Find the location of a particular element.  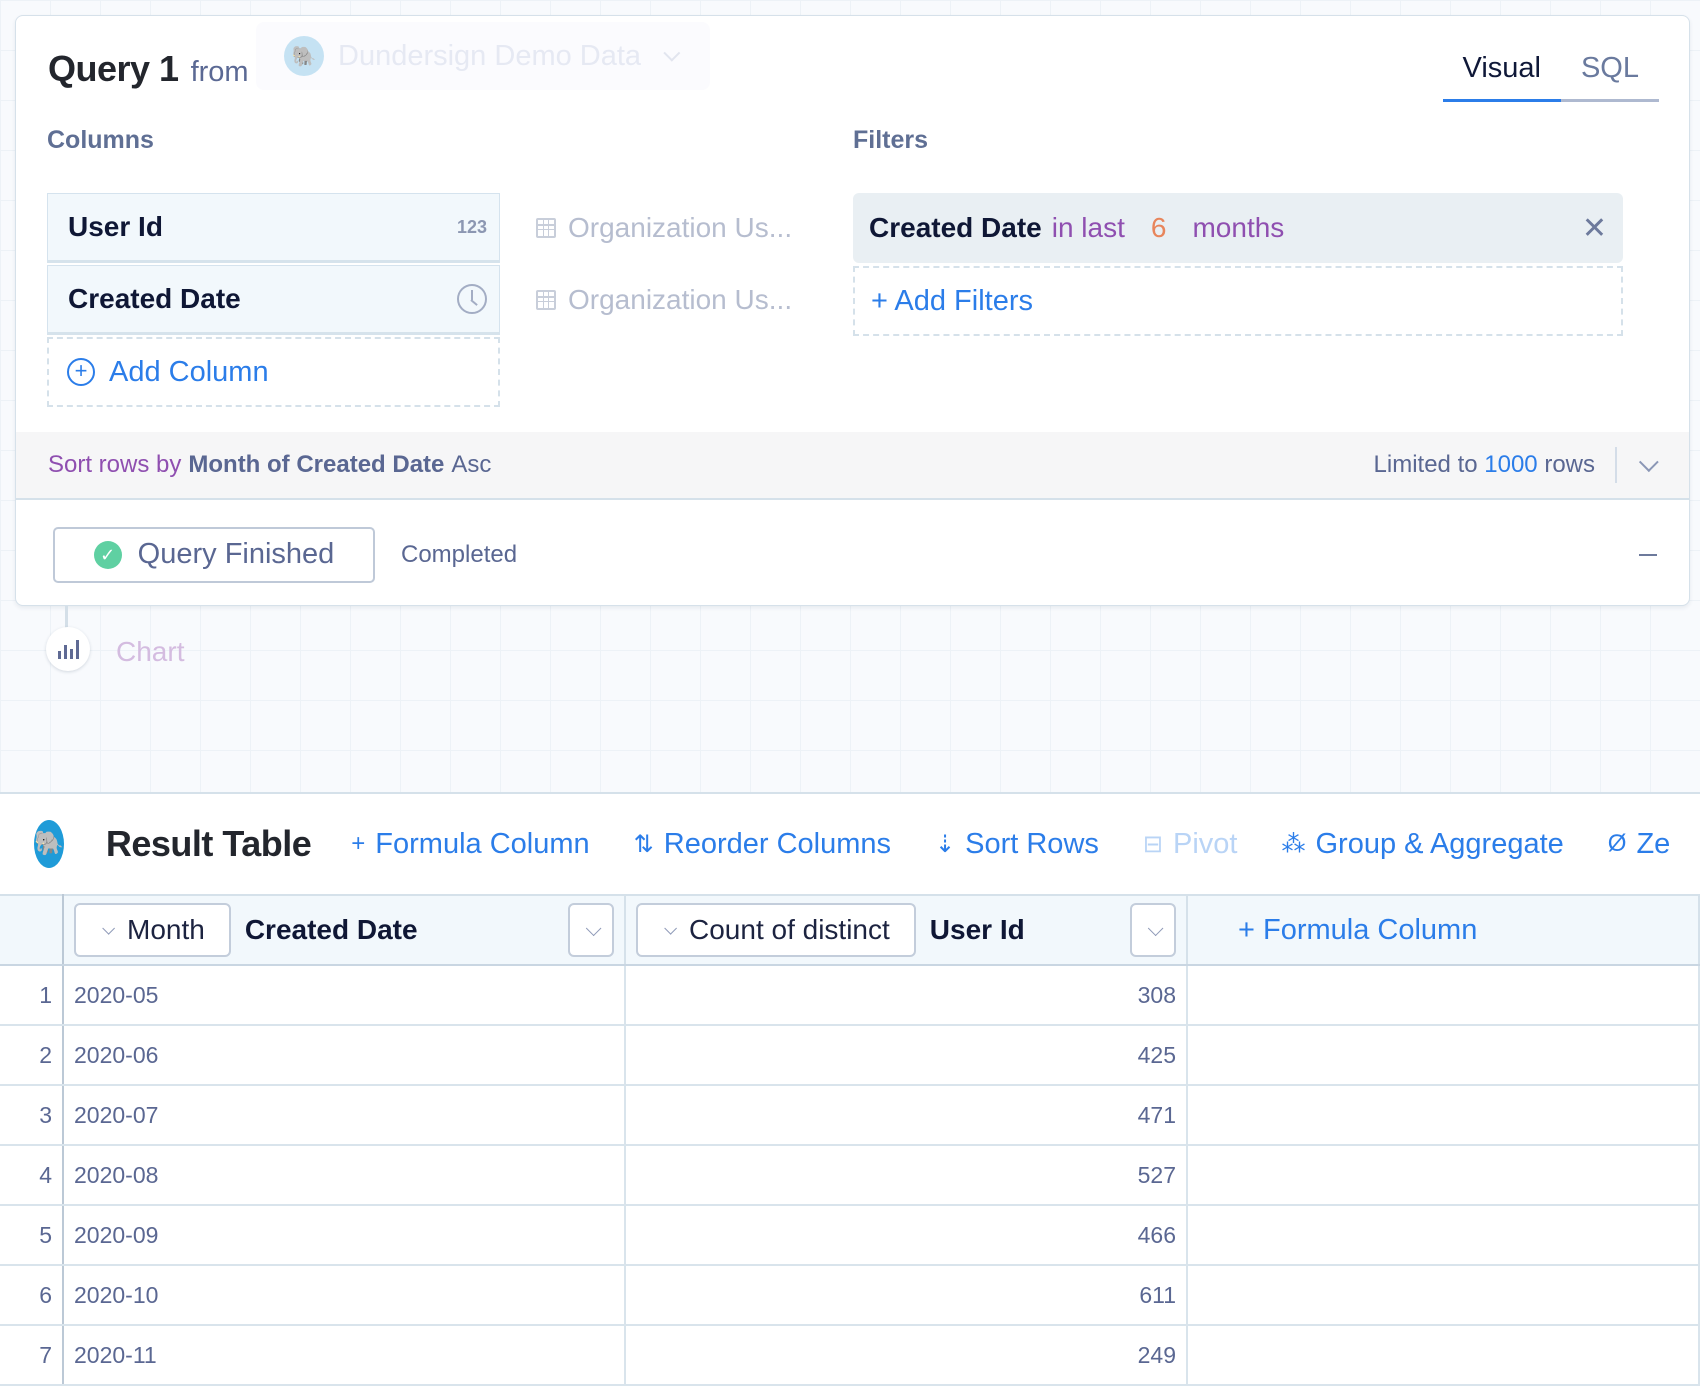

filter-value: 6 is located at coordinates (1159, 228).